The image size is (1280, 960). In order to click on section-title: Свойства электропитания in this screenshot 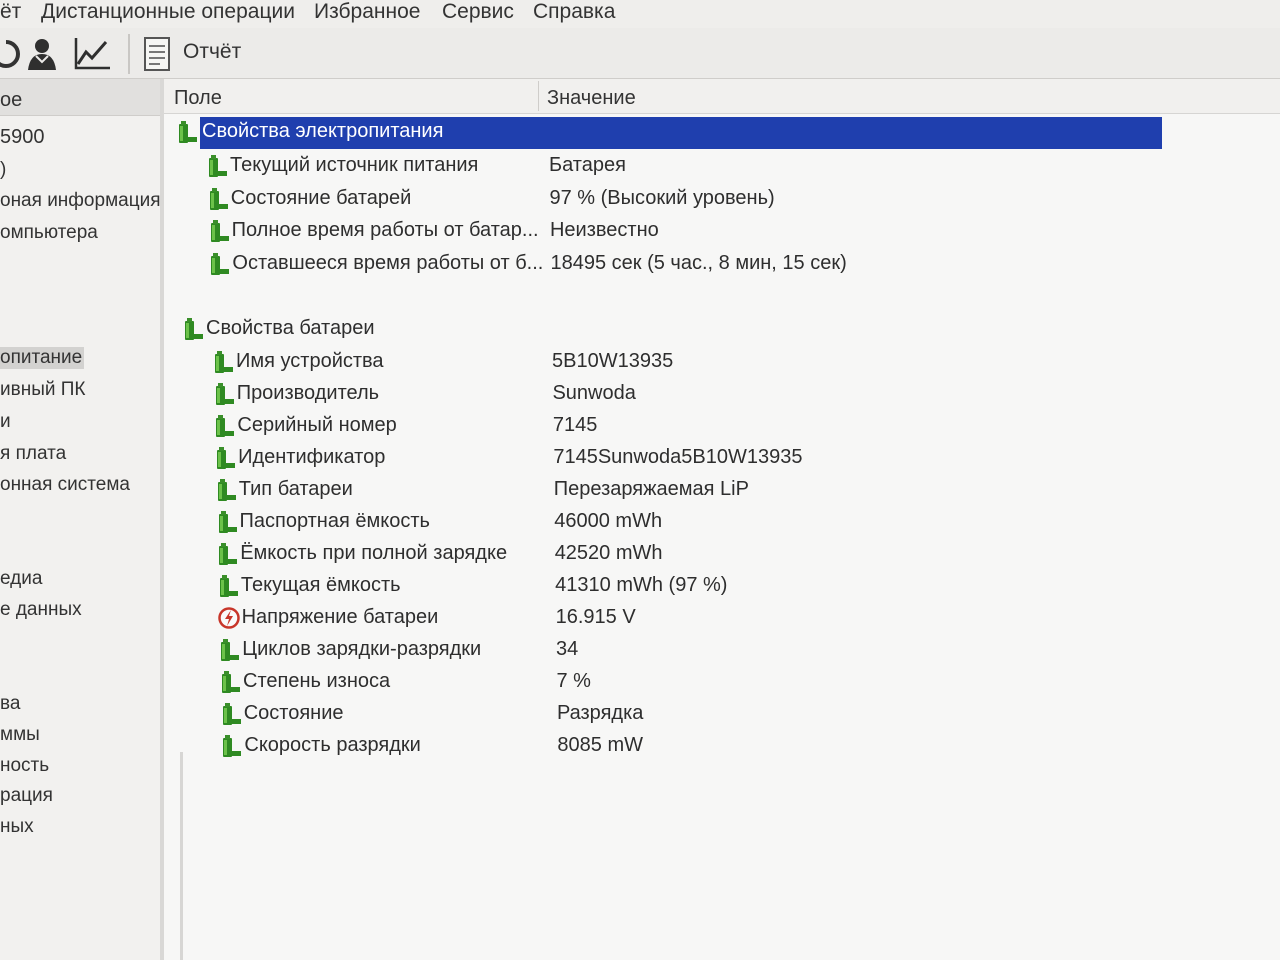, I will do `click(323, 131)`.